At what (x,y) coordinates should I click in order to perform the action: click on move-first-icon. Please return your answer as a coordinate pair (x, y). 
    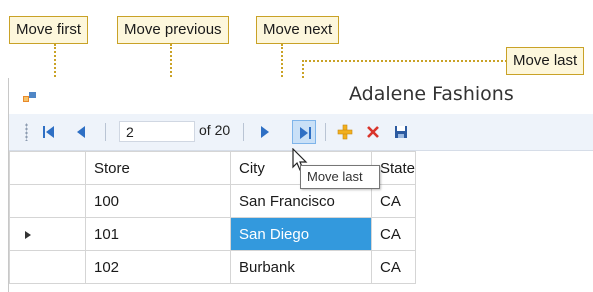
    Looking at the image, I should click on (48, 132).